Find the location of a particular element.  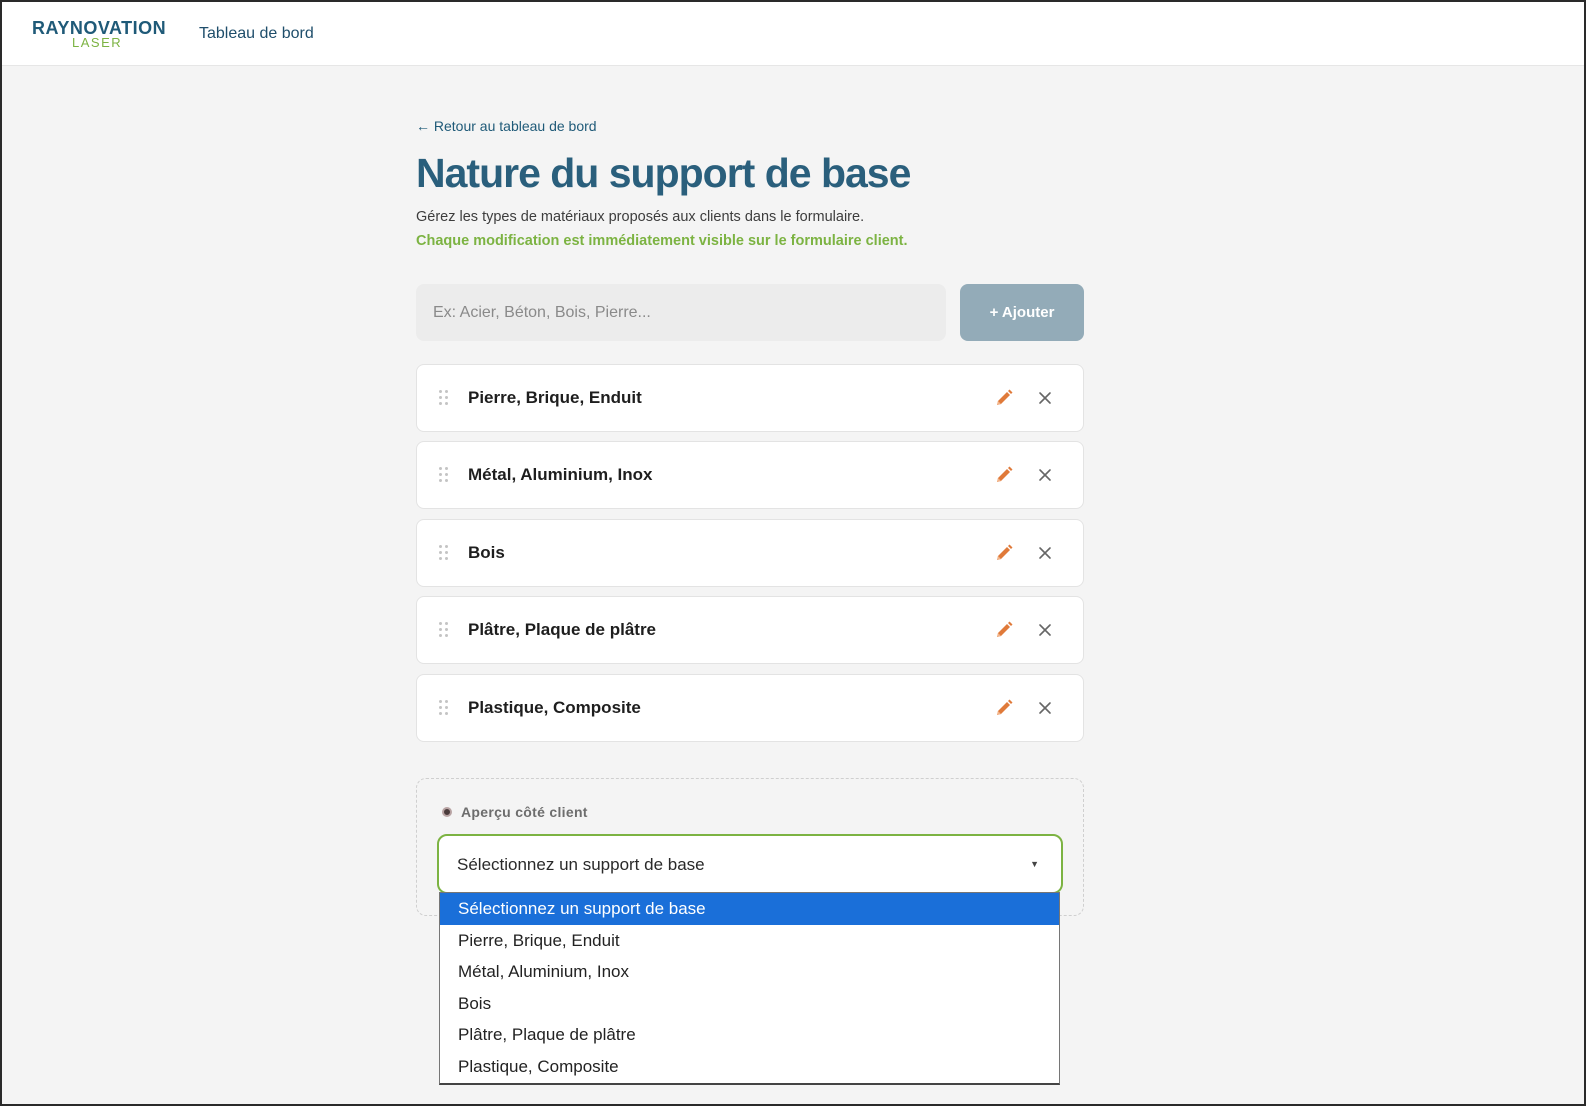

logo-sub-text: LASER is located at coordinates (97, 42).